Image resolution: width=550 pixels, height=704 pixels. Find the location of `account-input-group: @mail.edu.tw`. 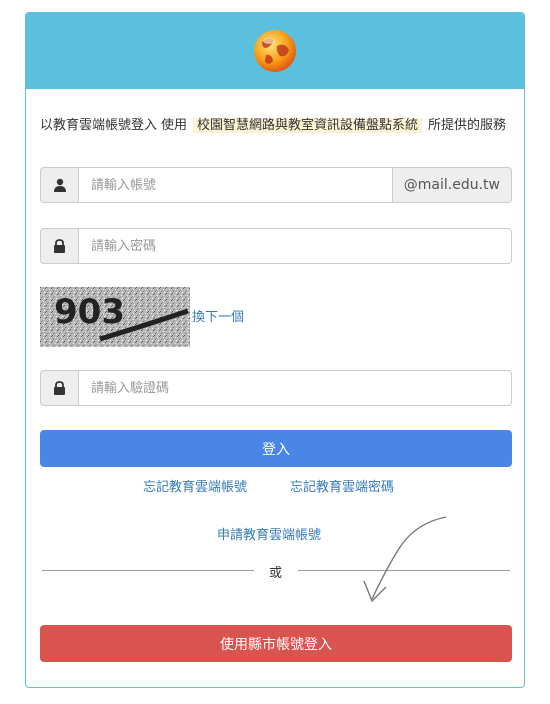

account-input-group: @mail.edu.tw is located at coordinates (276, 185).